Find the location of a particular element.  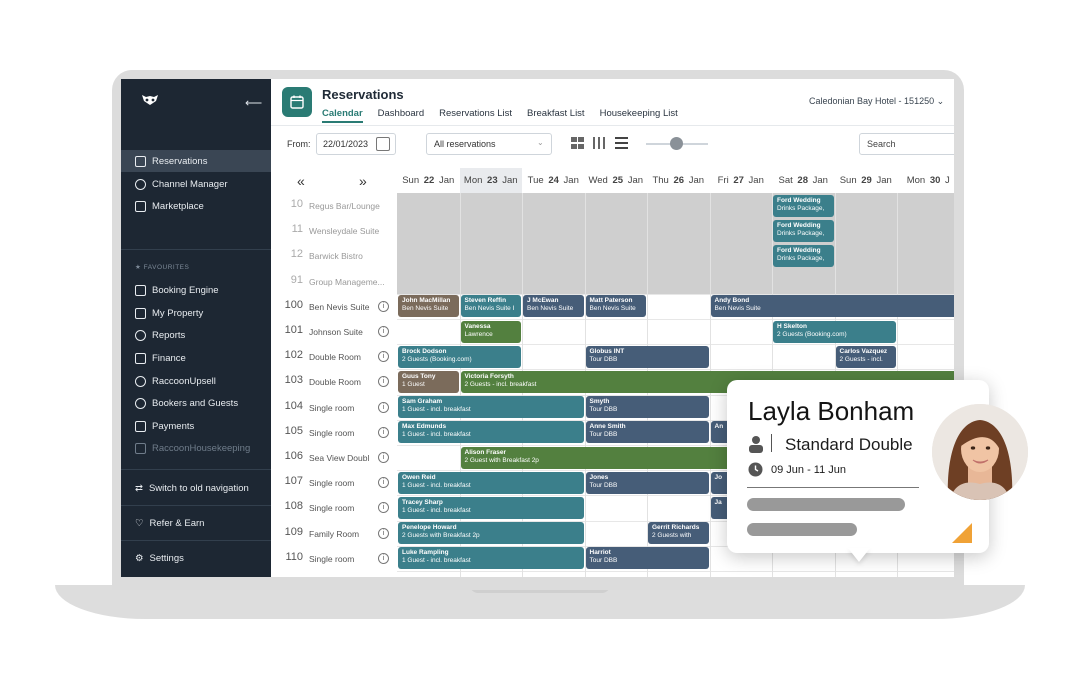

day-header: Fri 27 Jan is located at coordinates (741, 180).